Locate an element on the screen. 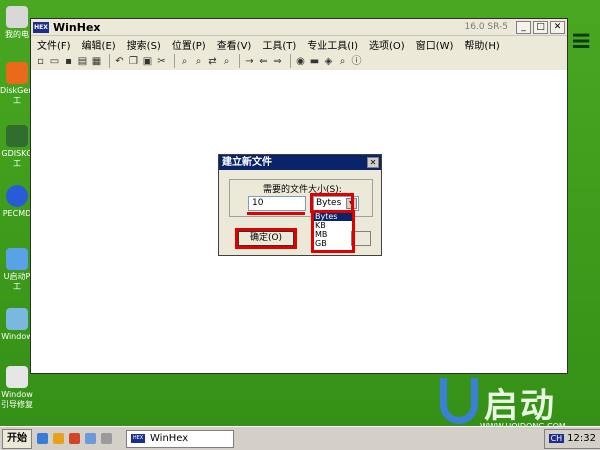  desktop-icon-label: PECMD is located at coordinates (17, 213).